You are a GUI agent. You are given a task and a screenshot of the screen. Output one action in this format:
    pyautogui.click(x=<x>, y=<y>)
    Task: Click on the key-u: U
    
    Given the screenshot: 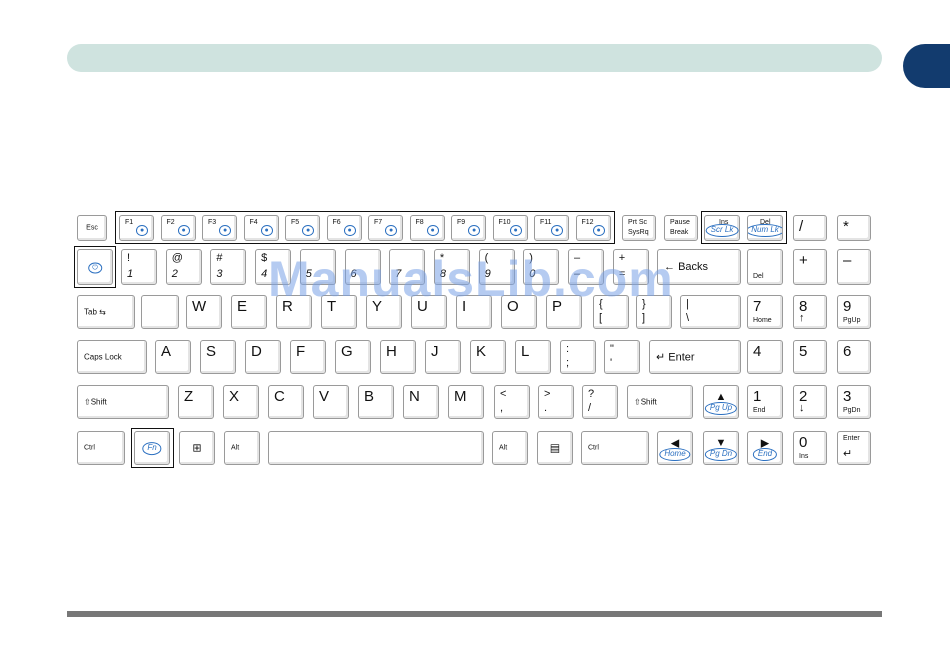 What is the action you would take?
    pyautogui.click(x=429, y=312)
    